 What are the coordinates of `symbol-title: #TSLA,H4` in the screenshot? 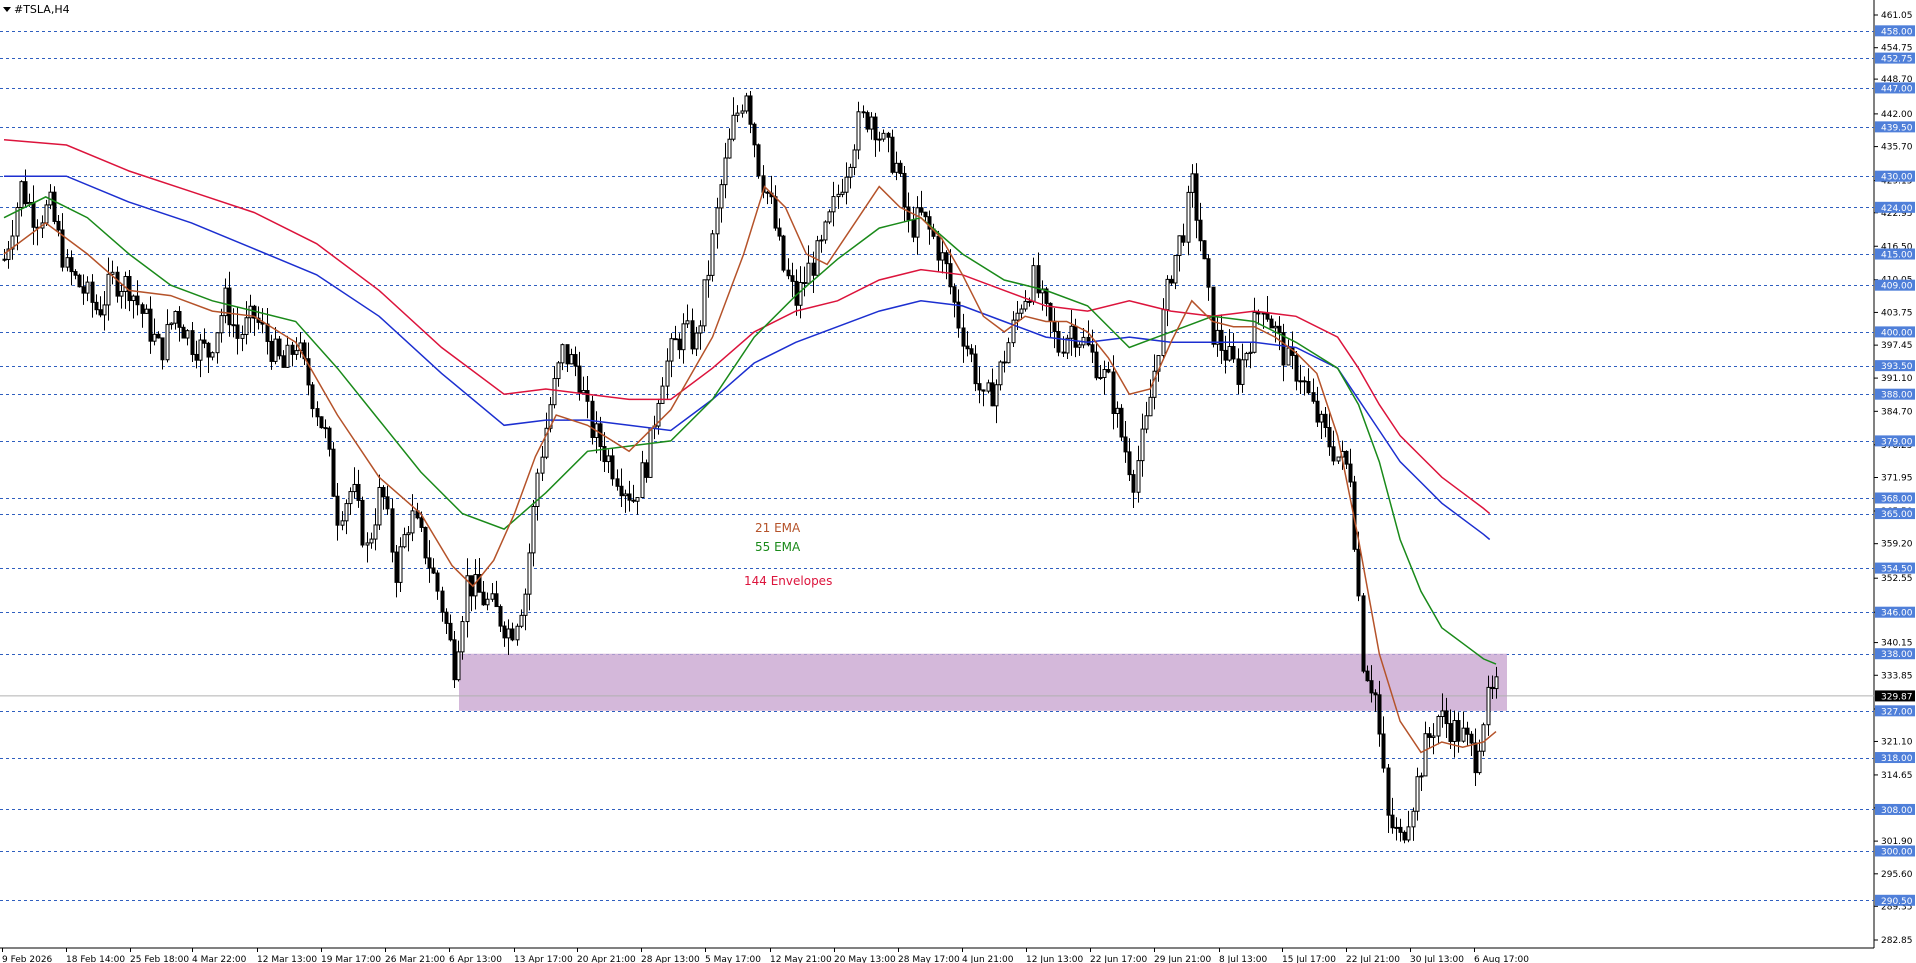 It's located at (36, 9).